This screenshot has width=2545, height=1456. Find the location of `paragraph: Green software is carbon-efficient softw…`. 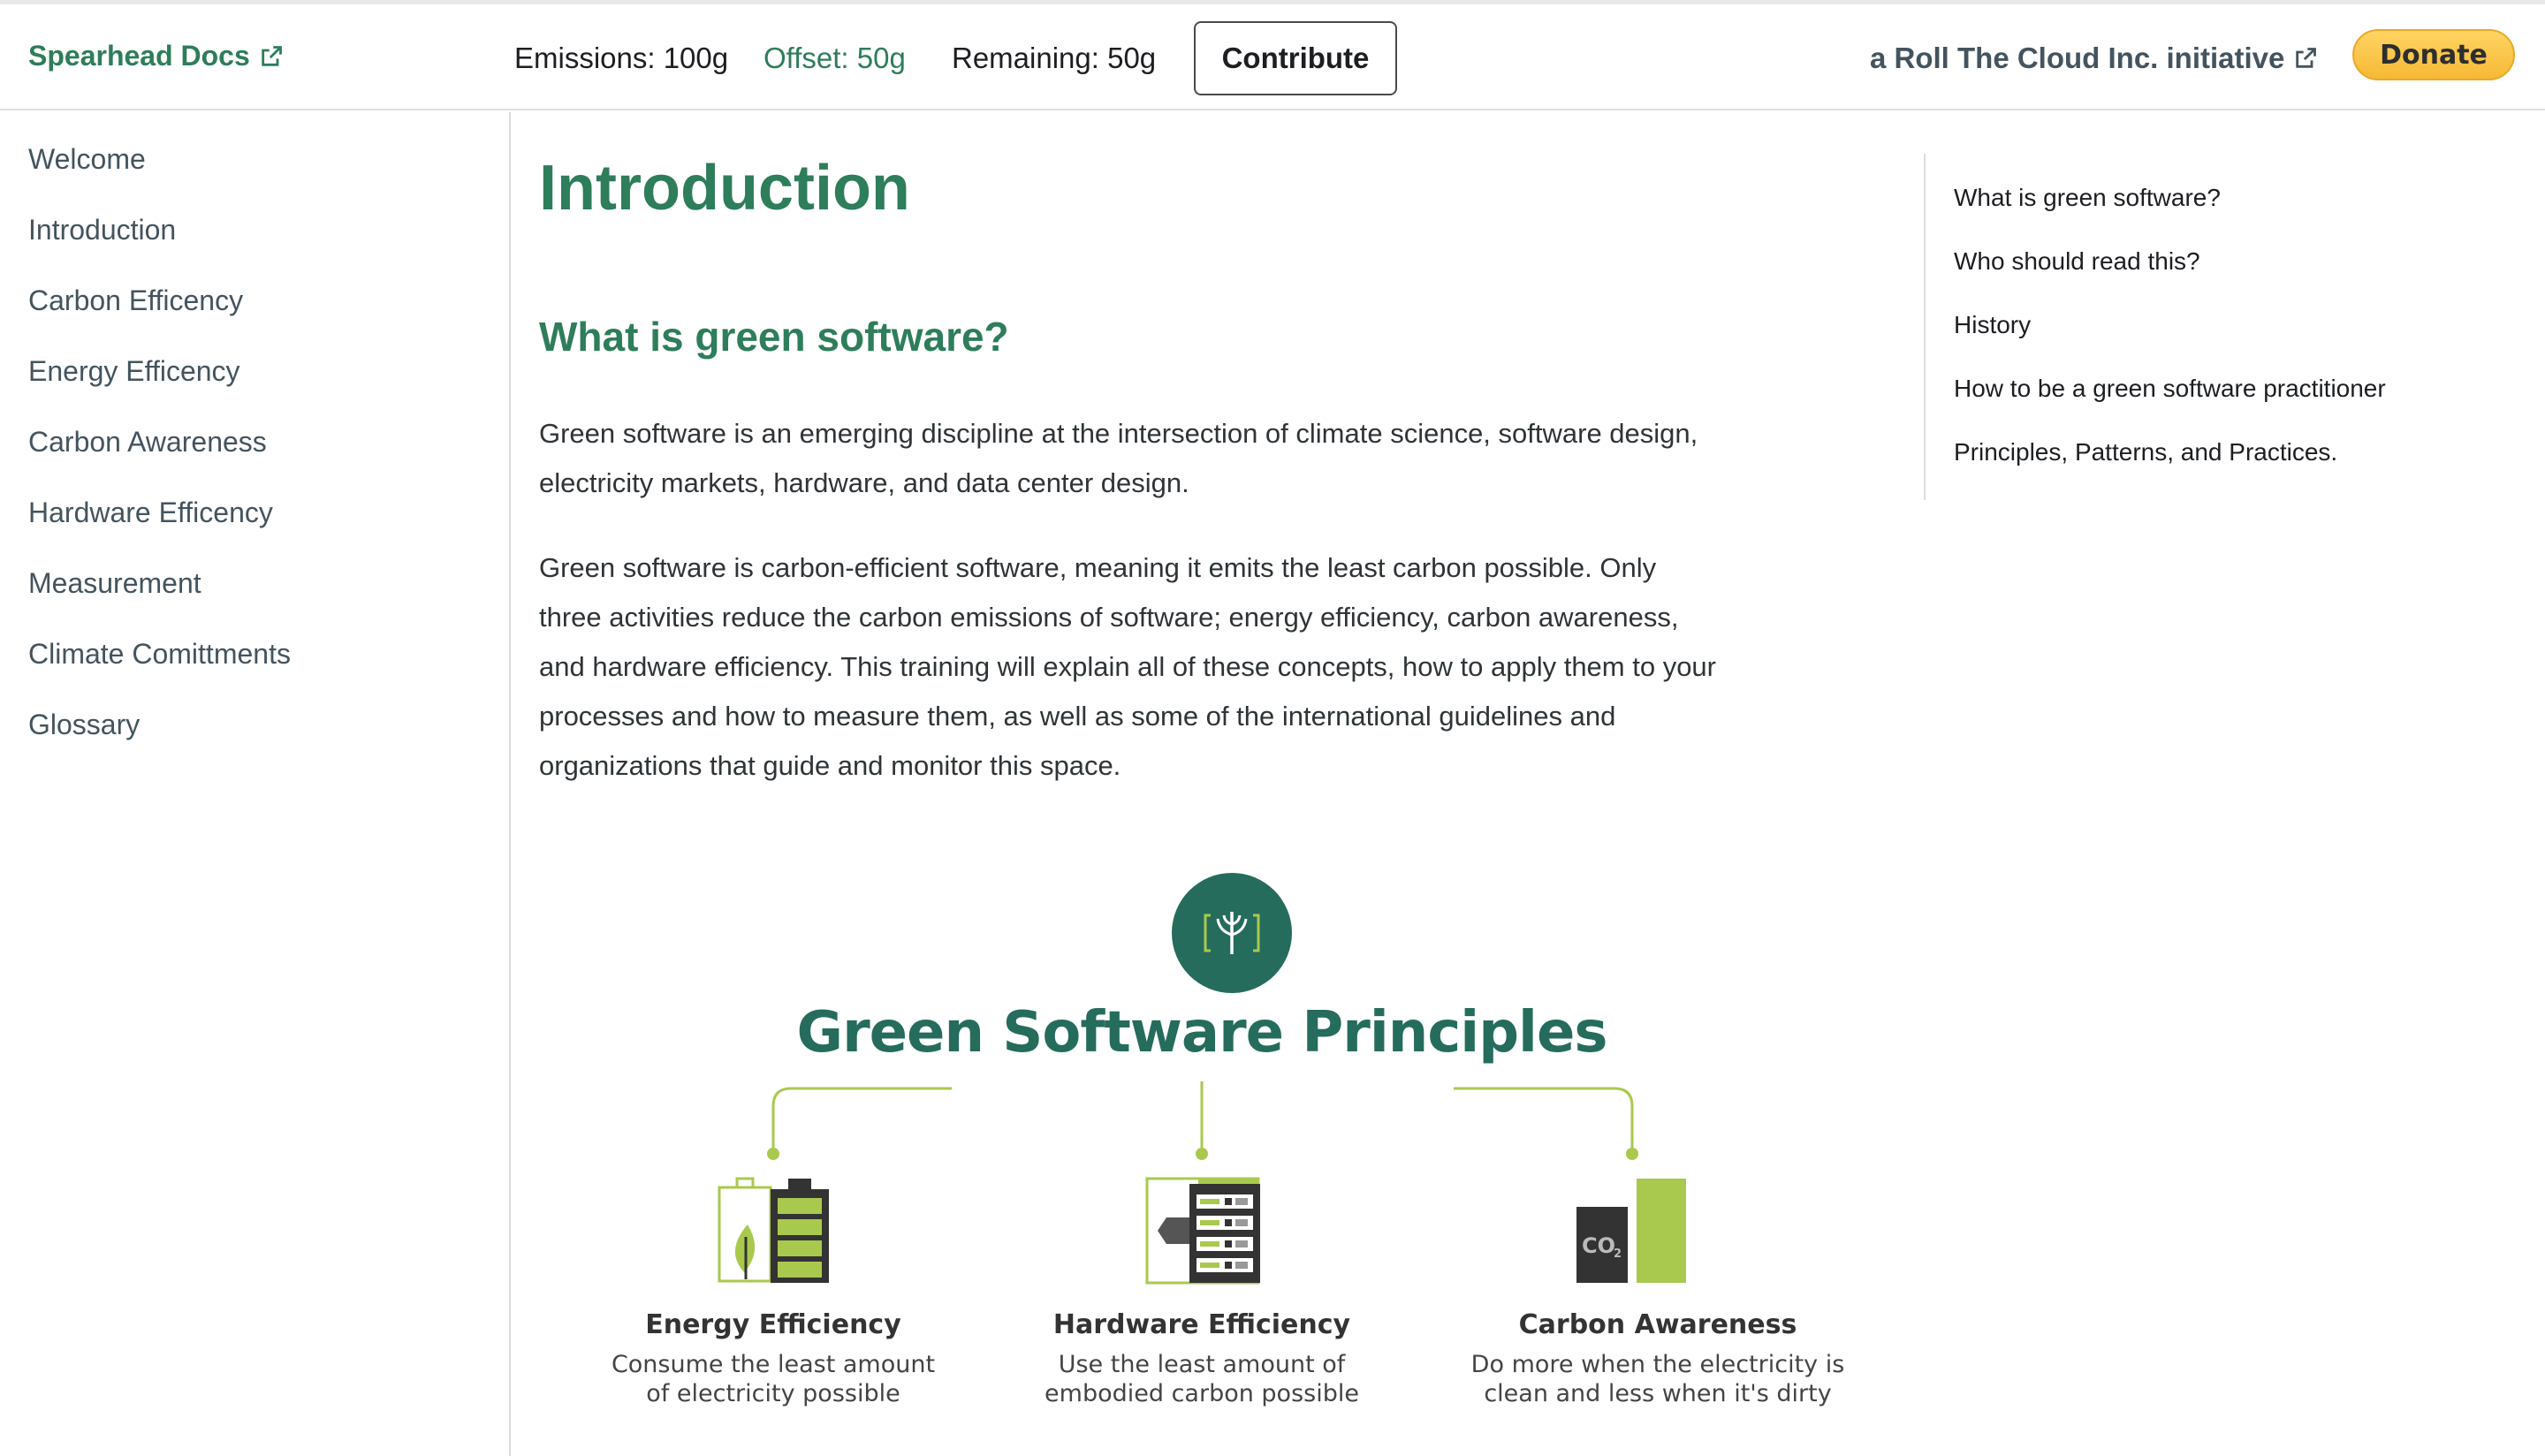

paragraph: Green software is carbon-efficient softw… is located at coordinates (1128, 666).